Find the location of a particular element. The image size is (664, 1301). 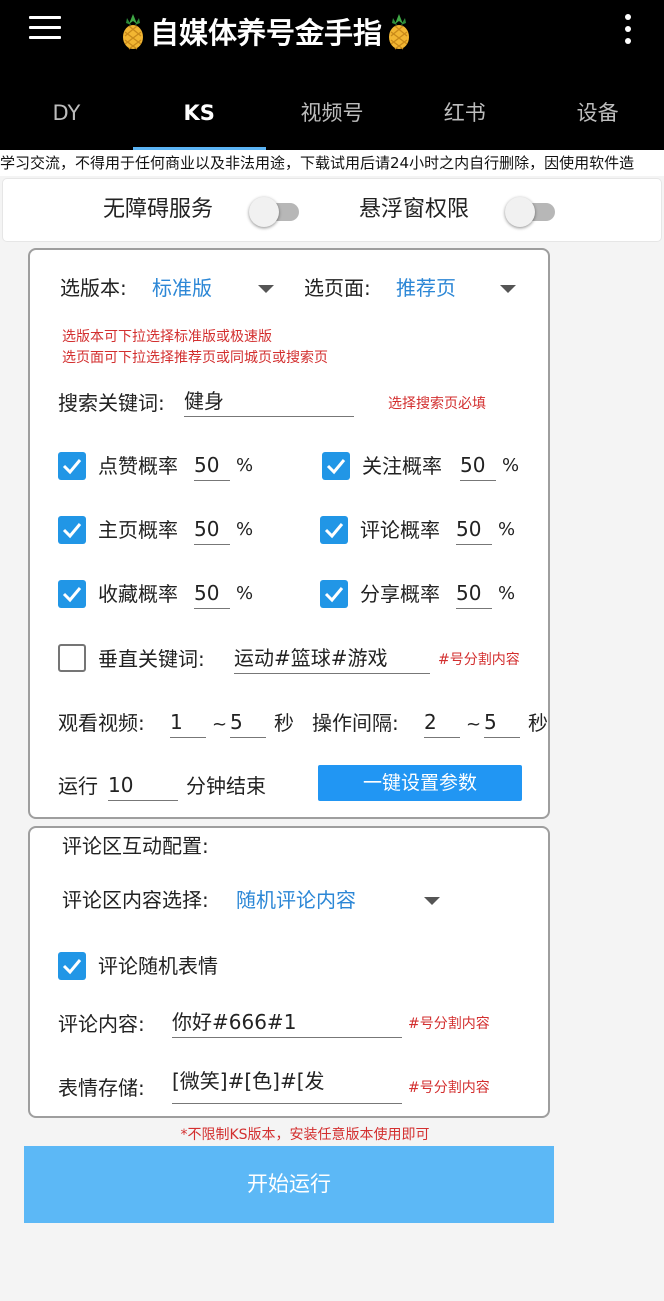

start-button: 开始运行 is located at coordinates (289, 1184).